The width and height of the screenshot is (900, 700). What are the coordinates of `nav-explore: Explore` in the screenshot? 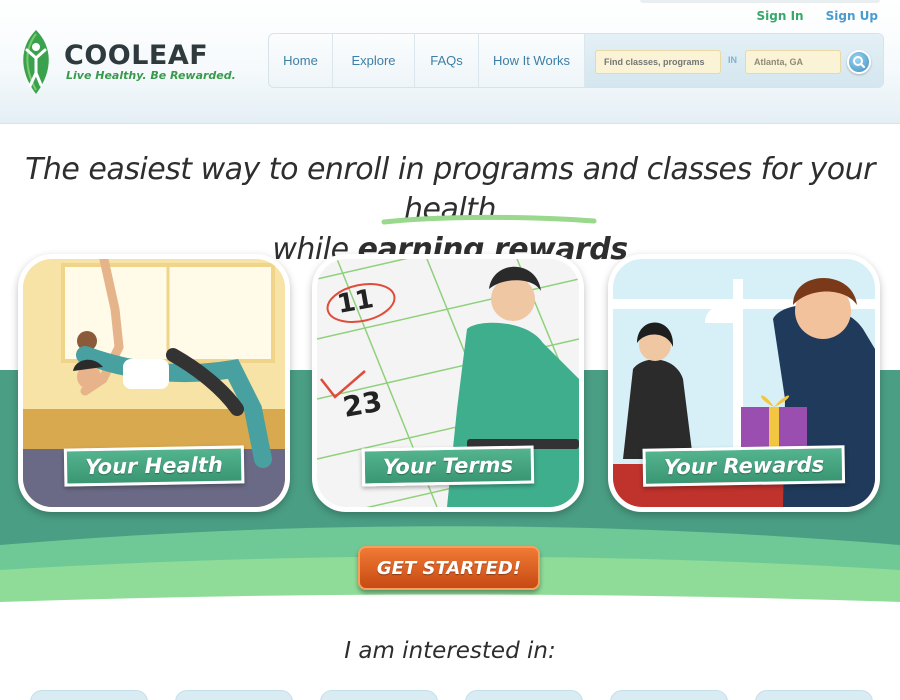 It's located at (374, 60).